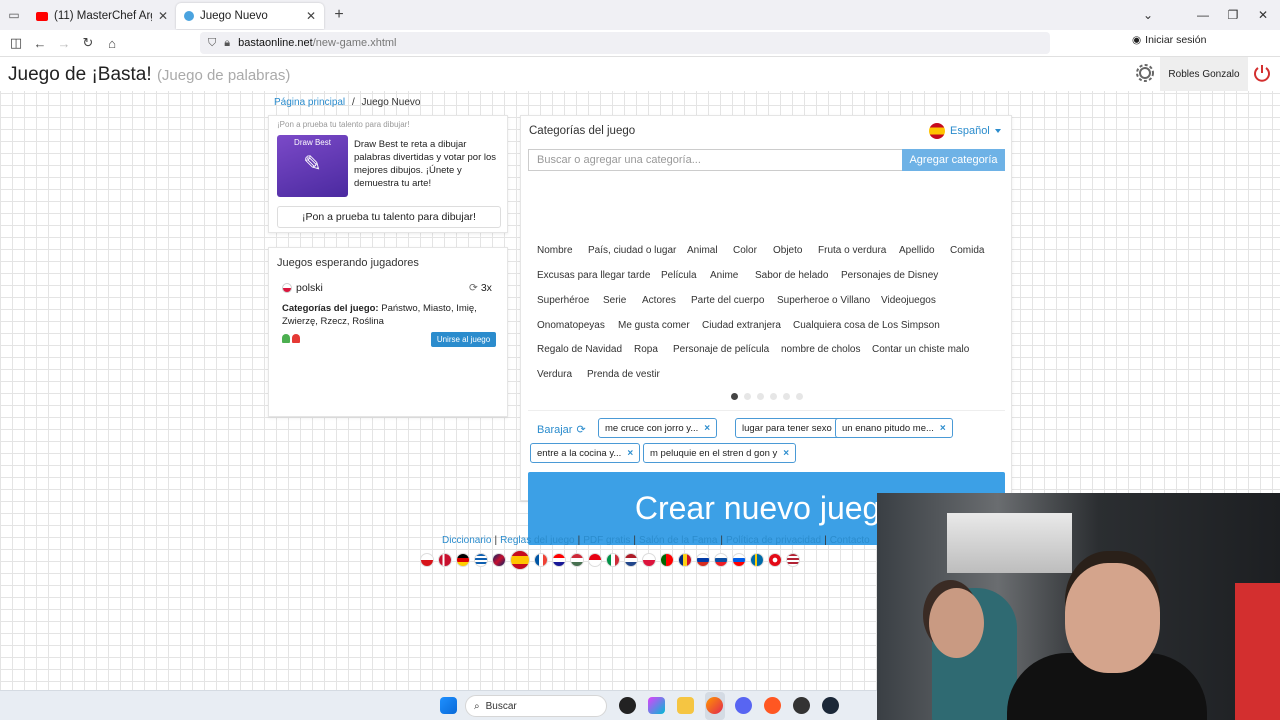 The image size is (1280, 720). Describe the element at coordinates (889, 275) in the screenshot. I see `category-item: Personajes de Disney` at that location.